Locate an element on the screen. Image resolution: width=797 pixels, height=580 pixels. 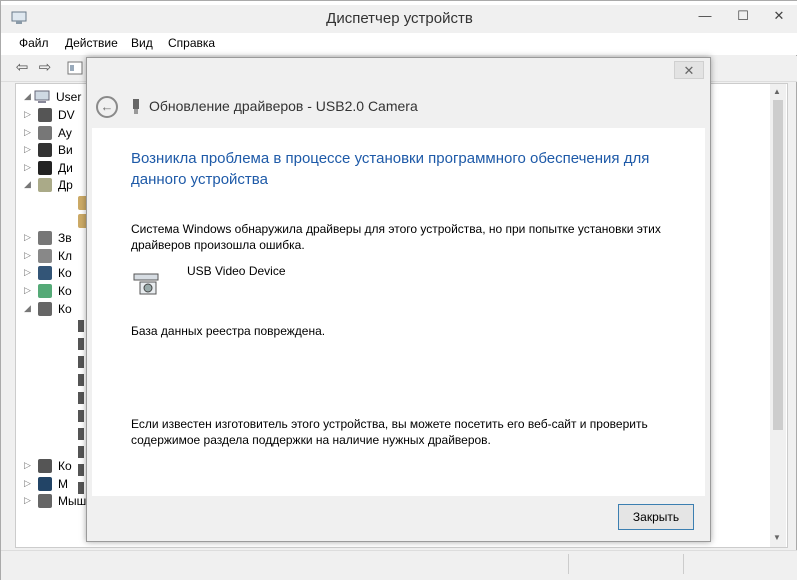
device-name: USB Video Device is located at coordinates (236, 271).